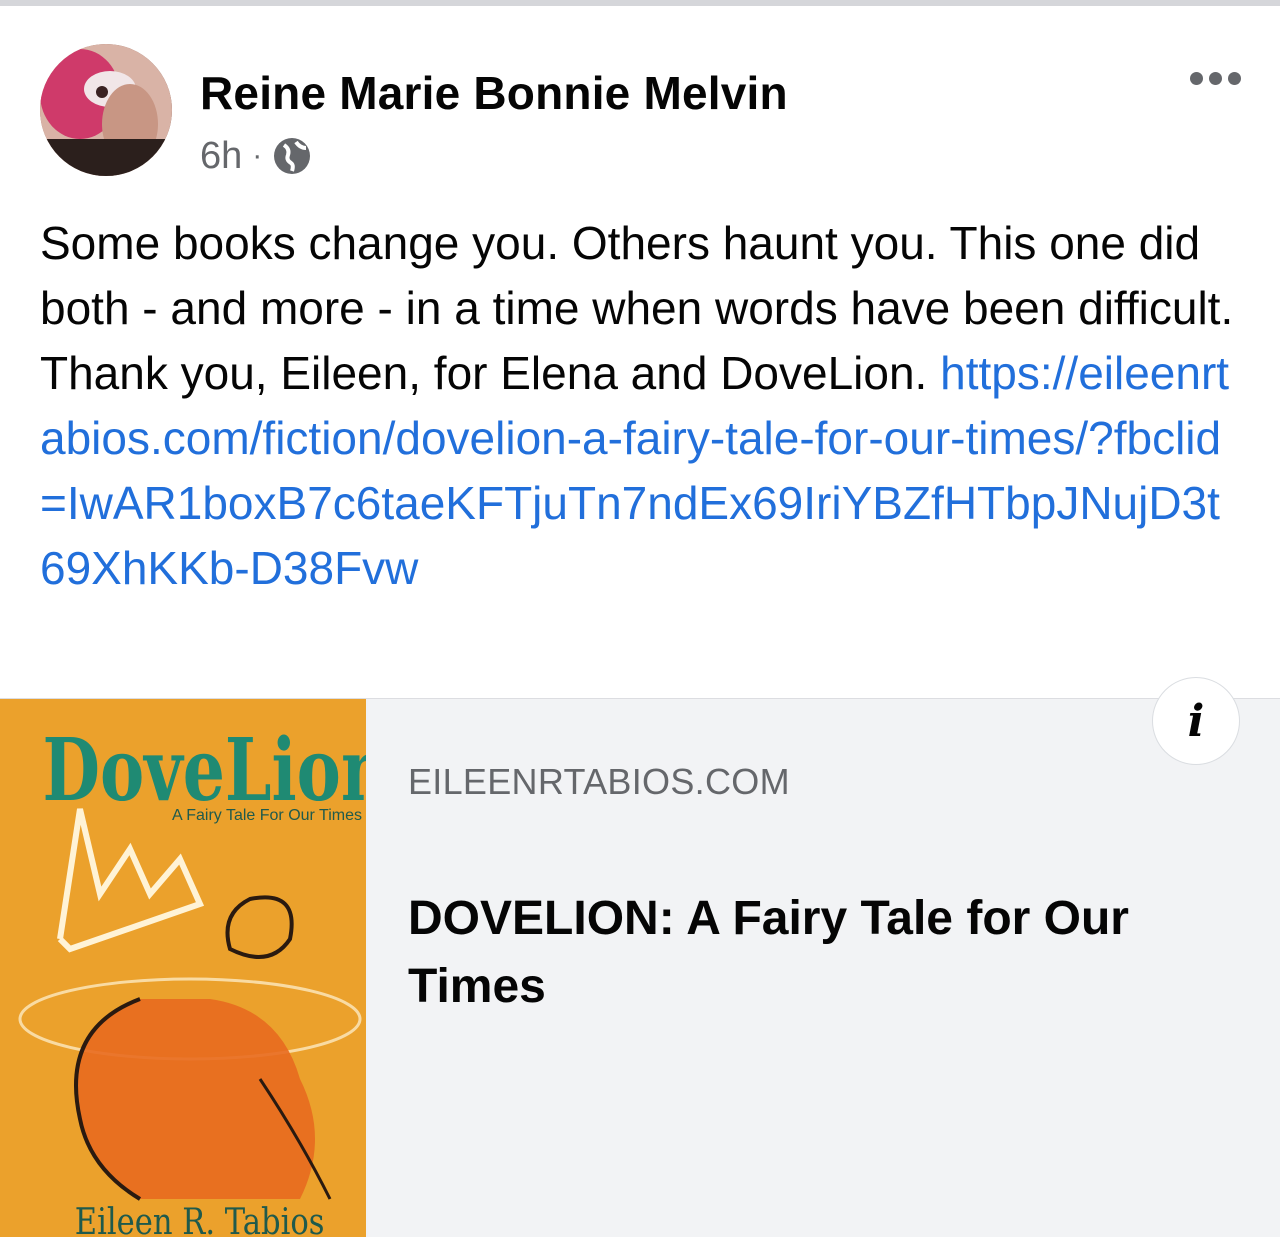  What do you see at coordinates (1196, 721) in the screenshot?
I see `info-icon: i` at bounding box center [1196, 721].